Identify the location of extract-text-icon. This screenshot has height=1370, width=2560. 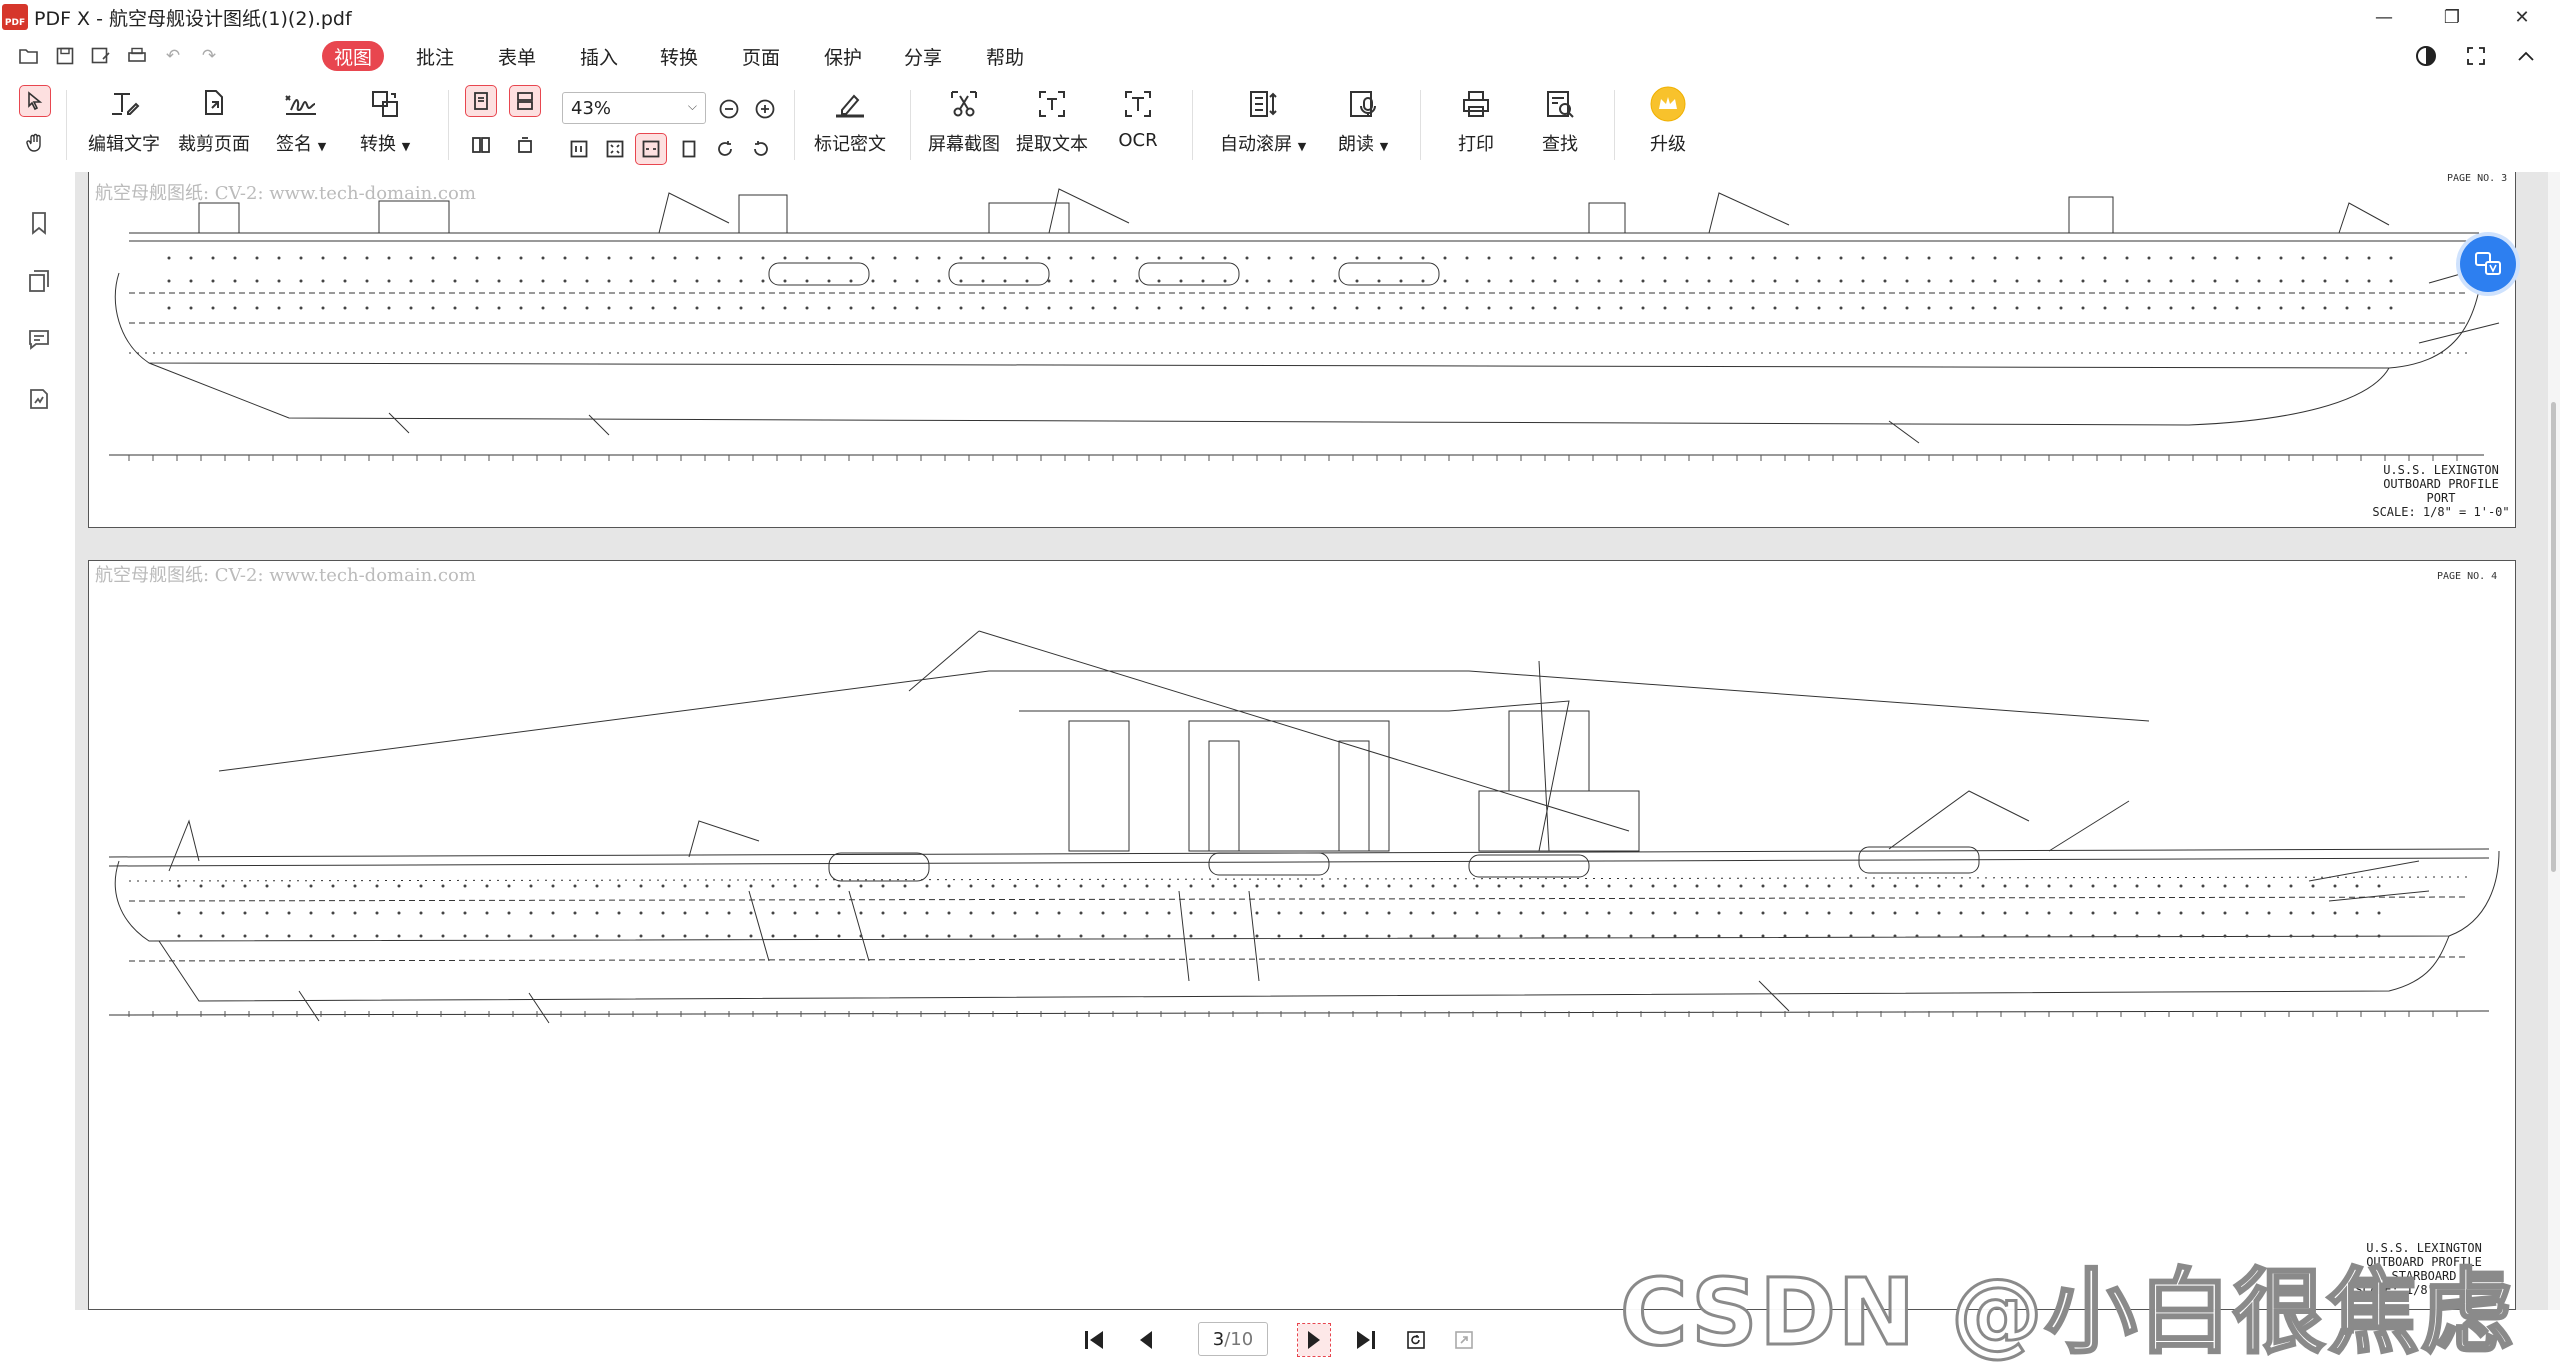
(1052, 104).